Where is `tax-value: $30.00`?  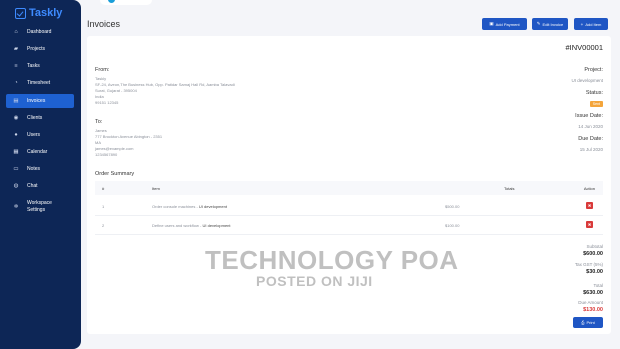 tax-value: $30.00 is located at coordinates (594, 272).